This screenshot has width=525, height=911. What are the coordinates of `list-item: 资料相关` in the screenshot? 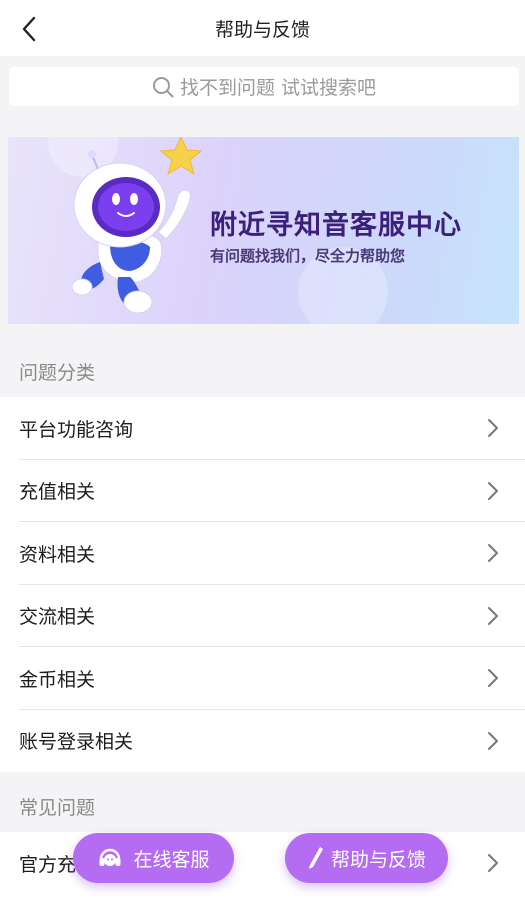 It's located at (262, 553).